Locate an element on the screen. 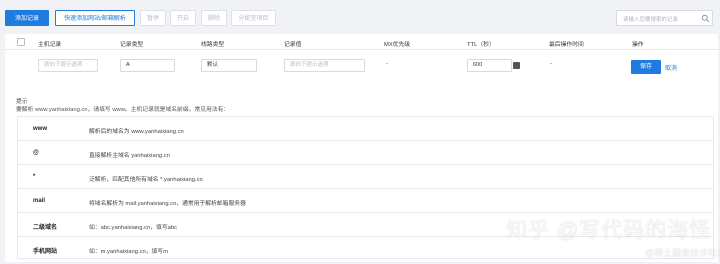  tip-desc: 解析后的域名为 www.yanhaixiang.cn is located at coordinates (136, 132).